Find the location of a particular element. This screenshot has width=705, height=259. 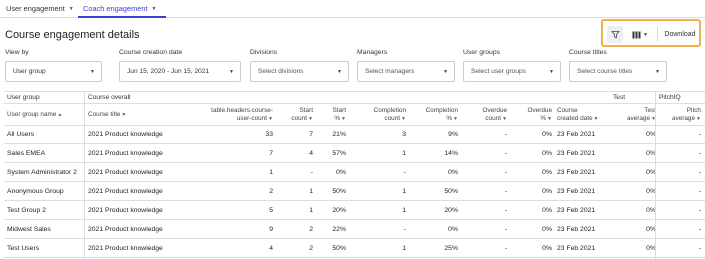

column-header-course-title: Course title▼ is located at coordinates (107, 115).